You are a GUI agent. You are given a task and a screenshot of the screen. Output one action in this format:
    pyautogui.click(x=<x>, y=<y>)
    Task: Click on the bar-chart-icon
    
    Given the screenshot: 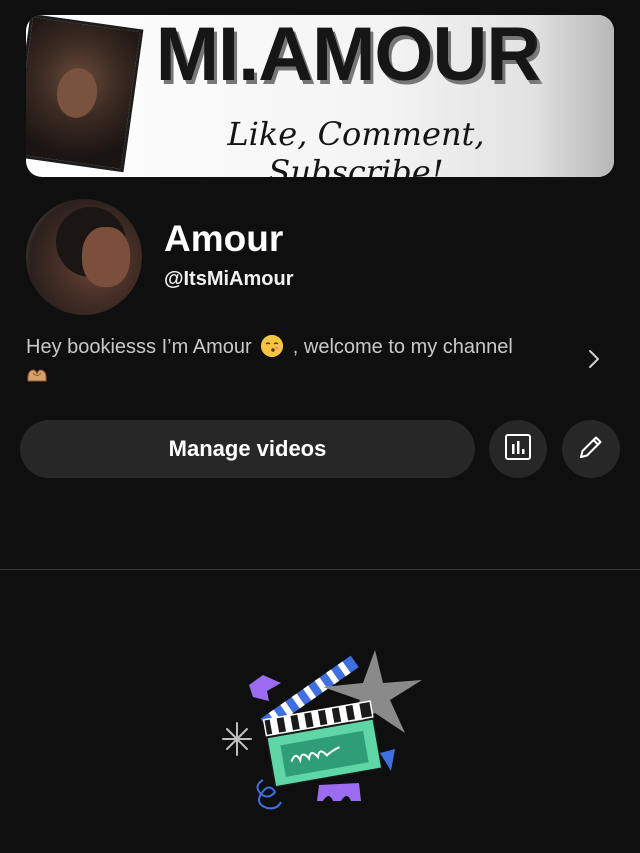 What is the action you would take?
    pyautogui.click(x=518, y=449)
    